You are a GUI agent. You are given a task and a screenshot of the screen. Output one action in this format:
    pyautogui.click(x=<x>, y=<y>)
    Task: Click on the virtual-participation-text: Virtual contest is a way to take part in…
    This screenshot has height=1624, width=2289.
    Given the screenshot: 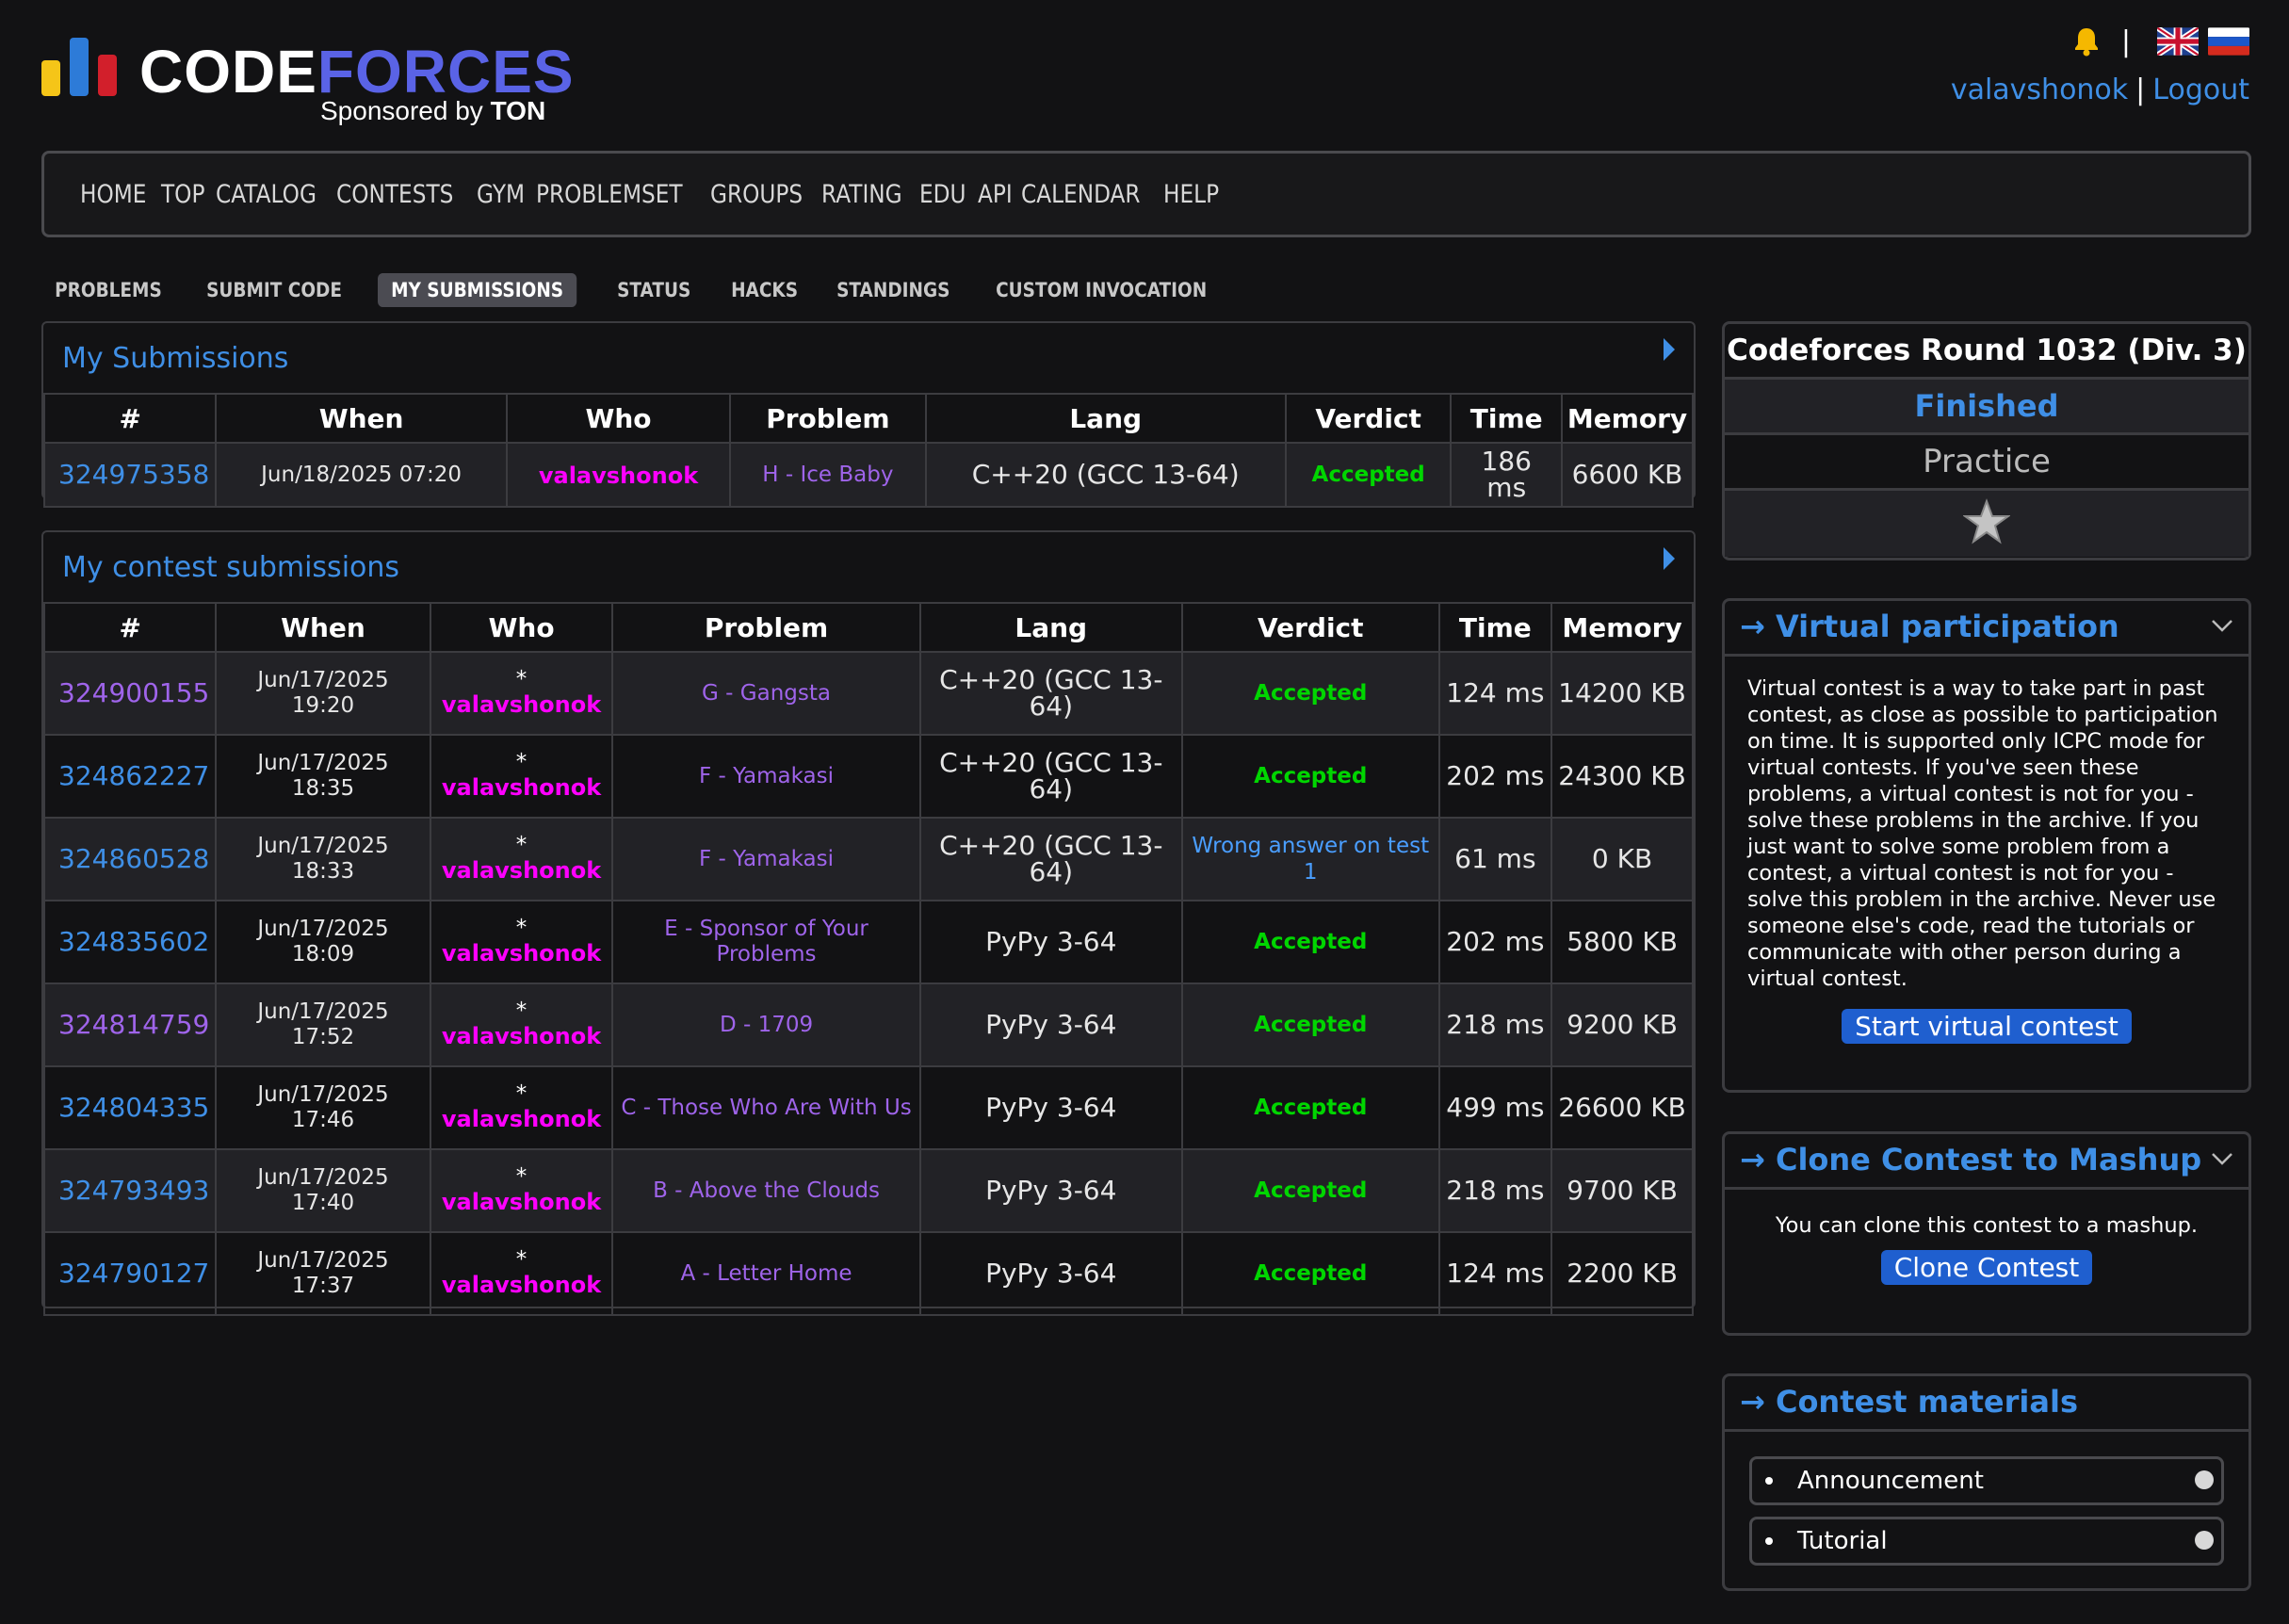 What is the action you would take?
    pyautogui.click(x=1982, y=833)
    